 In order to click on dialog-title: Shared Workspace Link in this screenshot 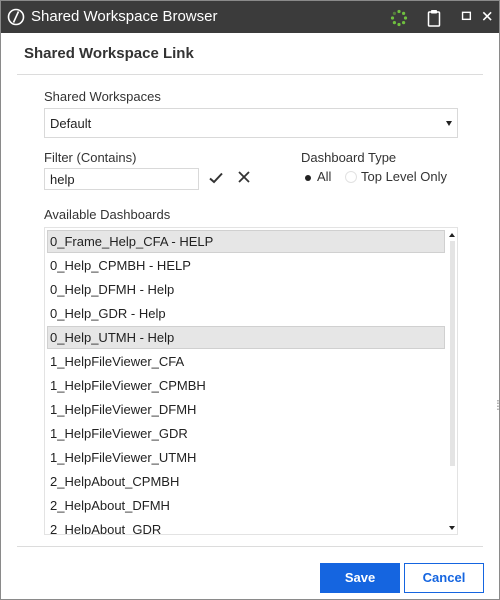, I will do `click(109, 53)`.